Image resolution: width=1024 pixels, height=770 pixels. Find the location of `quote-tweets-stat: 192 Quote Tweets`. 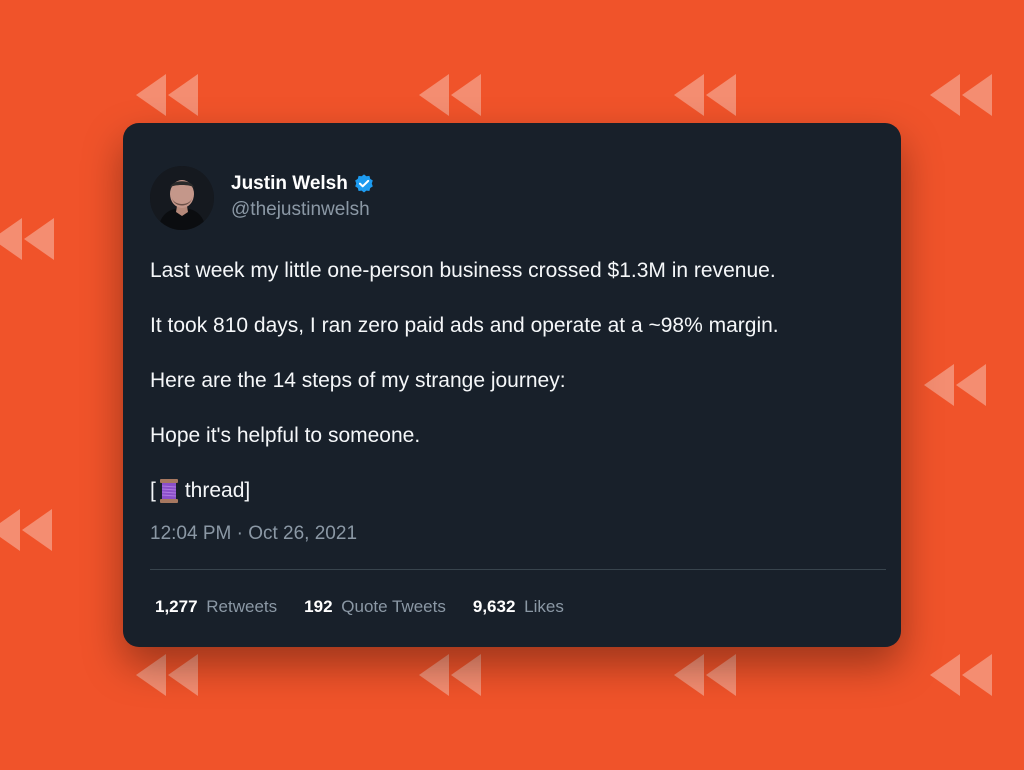

quote-tweets-stat: 192 Quote Tweets is located at coordinates (375, 607).